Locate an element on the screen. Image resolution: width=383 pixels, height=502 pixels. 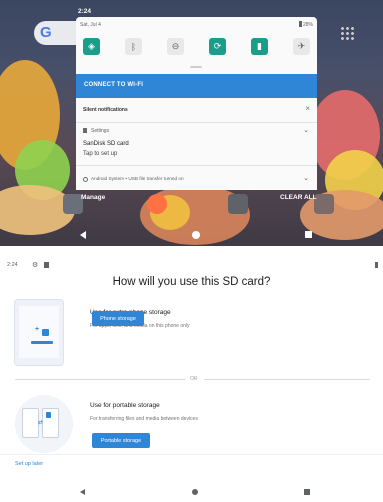
phone-storage-illustration: + is located at coordinates (39, 332).